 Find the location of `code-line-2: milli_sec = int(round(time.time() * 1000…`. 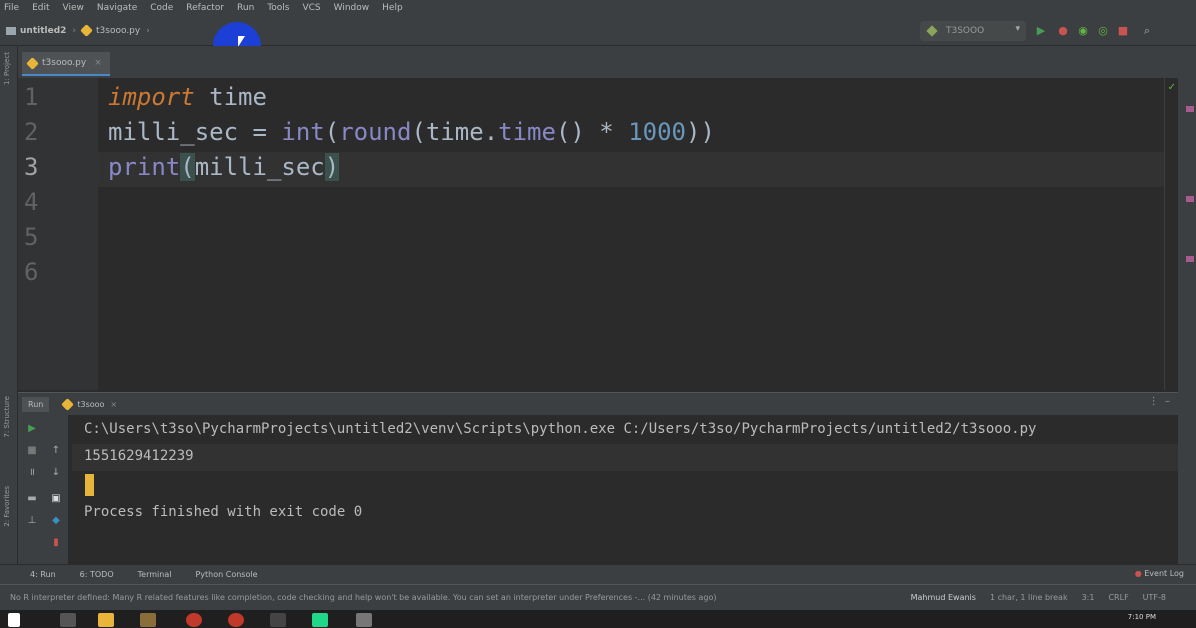

code-line-2: milli_sec = int(round(time.time() * 1000… is located at coordinates (411, 132).